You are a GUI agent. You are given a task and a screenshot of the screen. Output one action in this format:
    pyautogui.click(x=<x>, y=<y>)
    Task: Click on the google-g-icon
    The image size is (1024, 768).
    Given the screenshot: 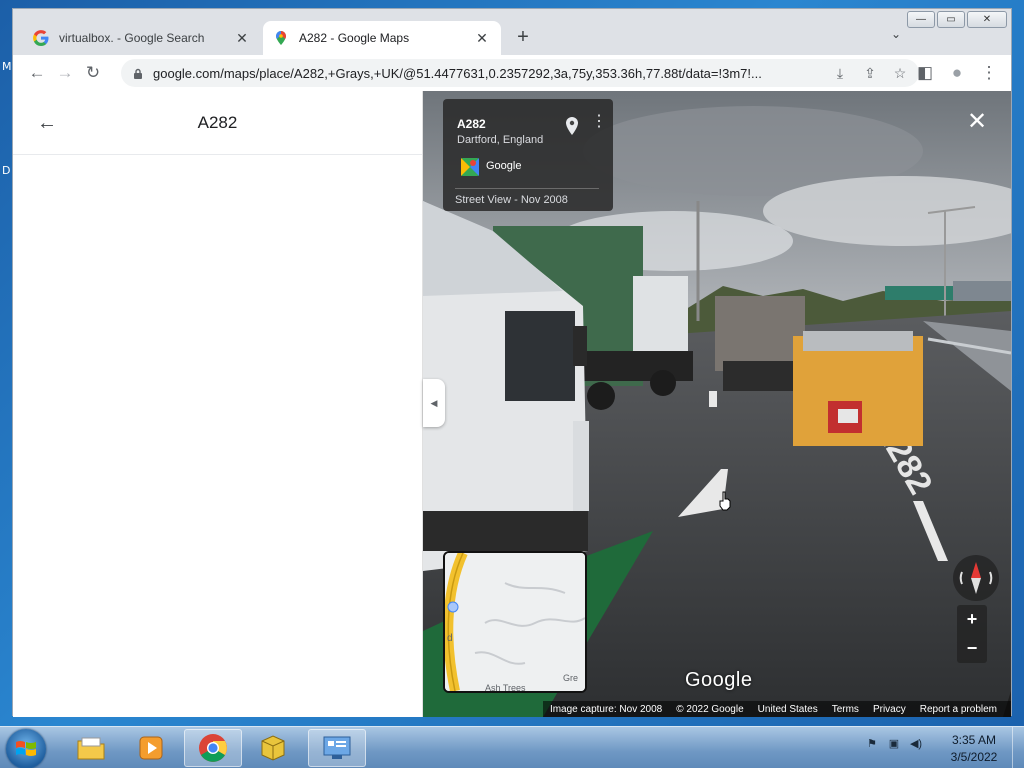 What is the action you would take?
    pyautogui.click(x=41, y=38)
    